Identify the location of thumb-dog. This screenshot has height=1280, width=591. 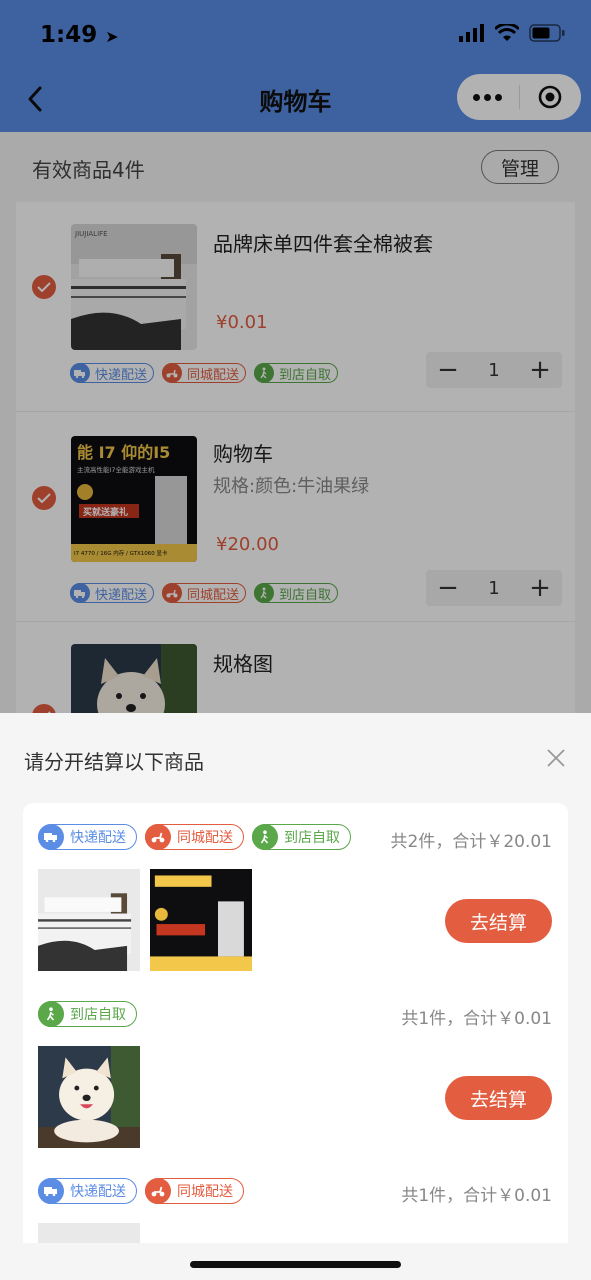
(89, 1097).